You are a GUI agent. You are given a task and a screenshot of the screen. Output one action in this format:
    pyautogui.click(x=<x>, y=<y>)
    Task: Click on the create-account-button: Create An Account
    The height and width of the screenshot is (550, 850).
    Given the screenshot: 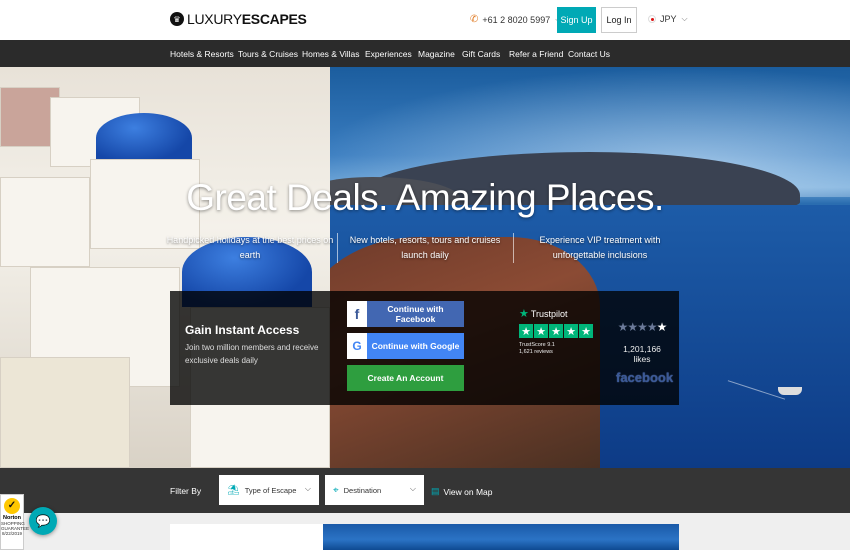 What is the action you would take?
    pyautogui.click(x=405, y=378)
    